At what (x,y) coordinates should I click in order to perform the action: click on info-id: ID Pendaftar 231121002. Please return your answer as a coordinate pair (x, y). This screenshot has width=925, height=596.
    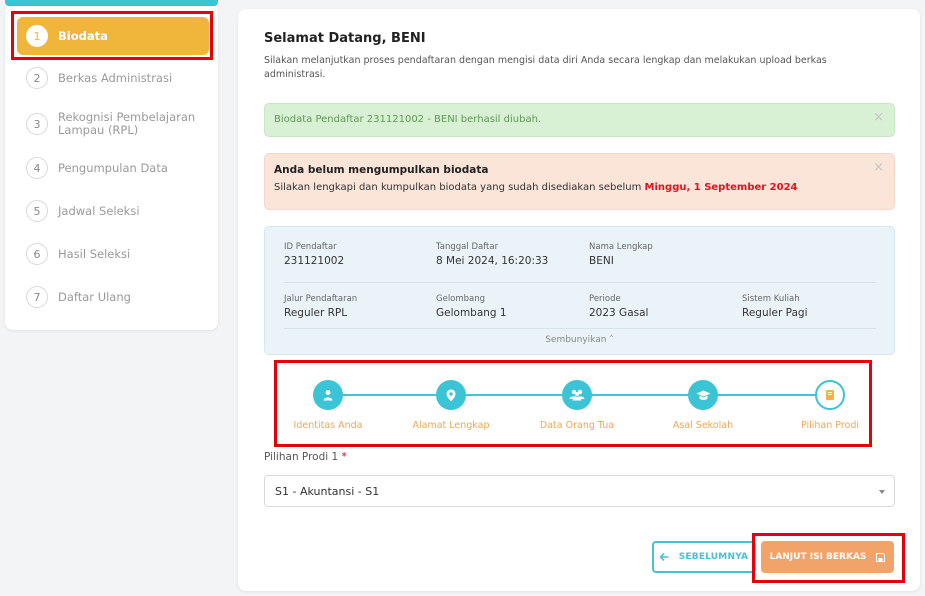
    Looking at the image, I should click on (314, 254).